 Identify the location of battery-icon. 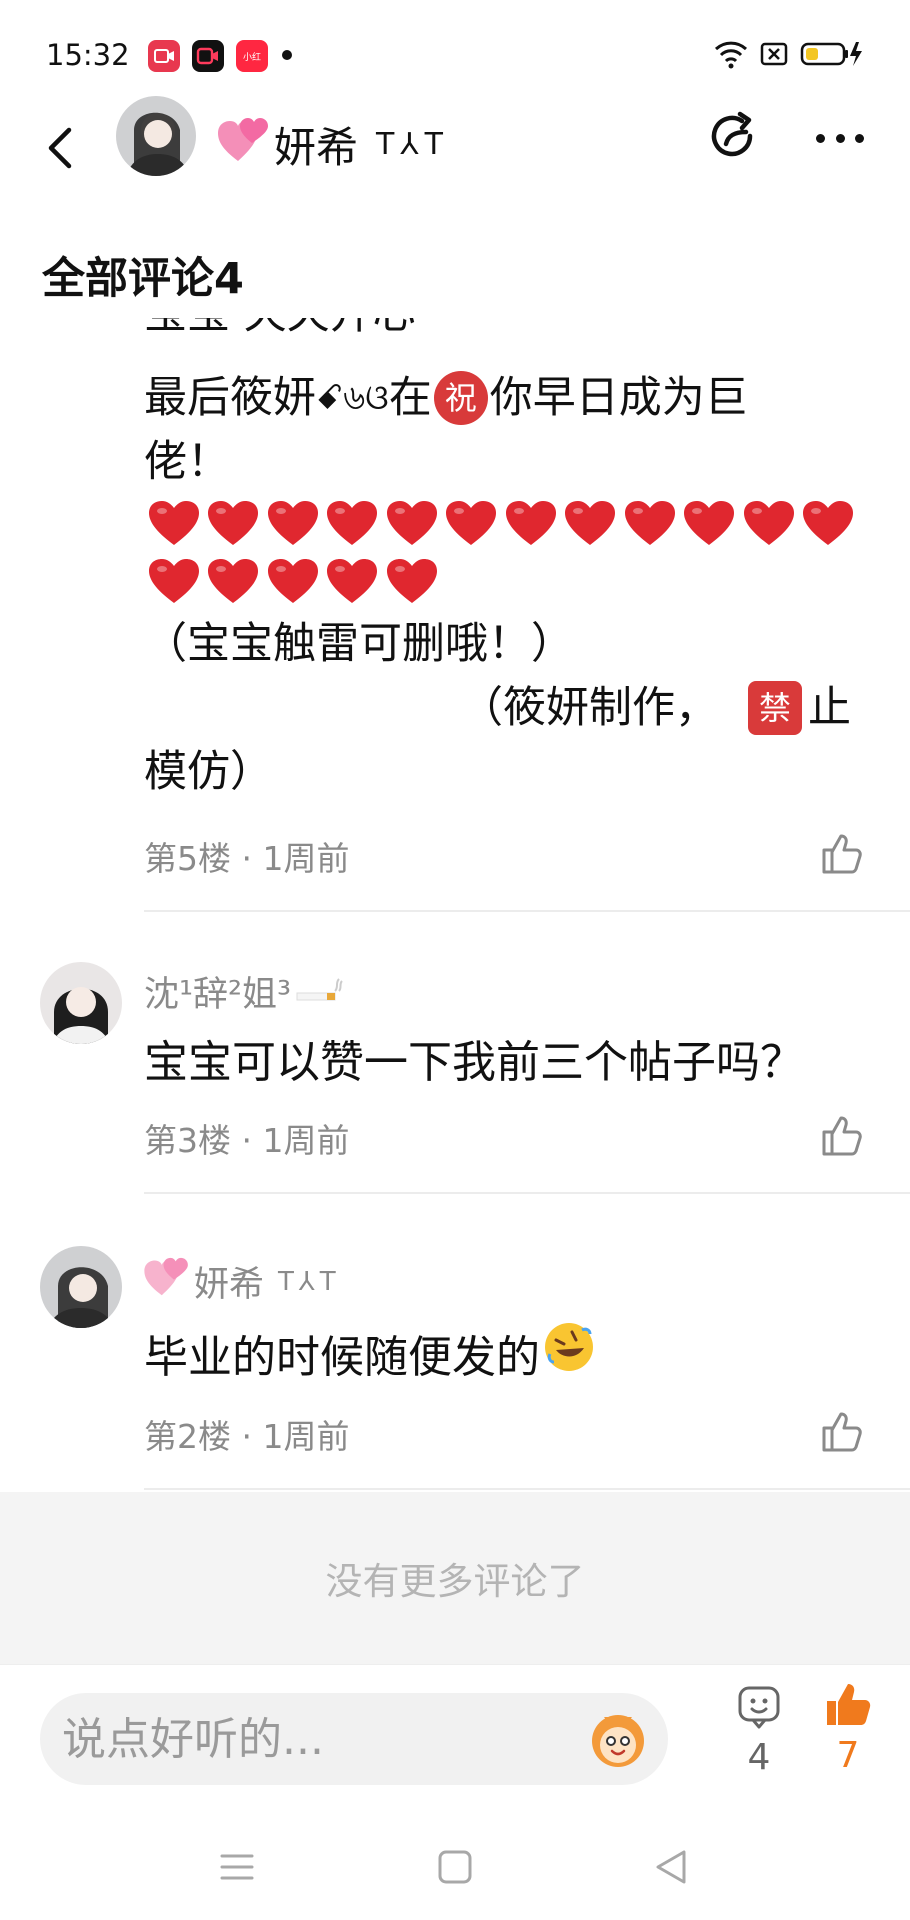
(833, 56).